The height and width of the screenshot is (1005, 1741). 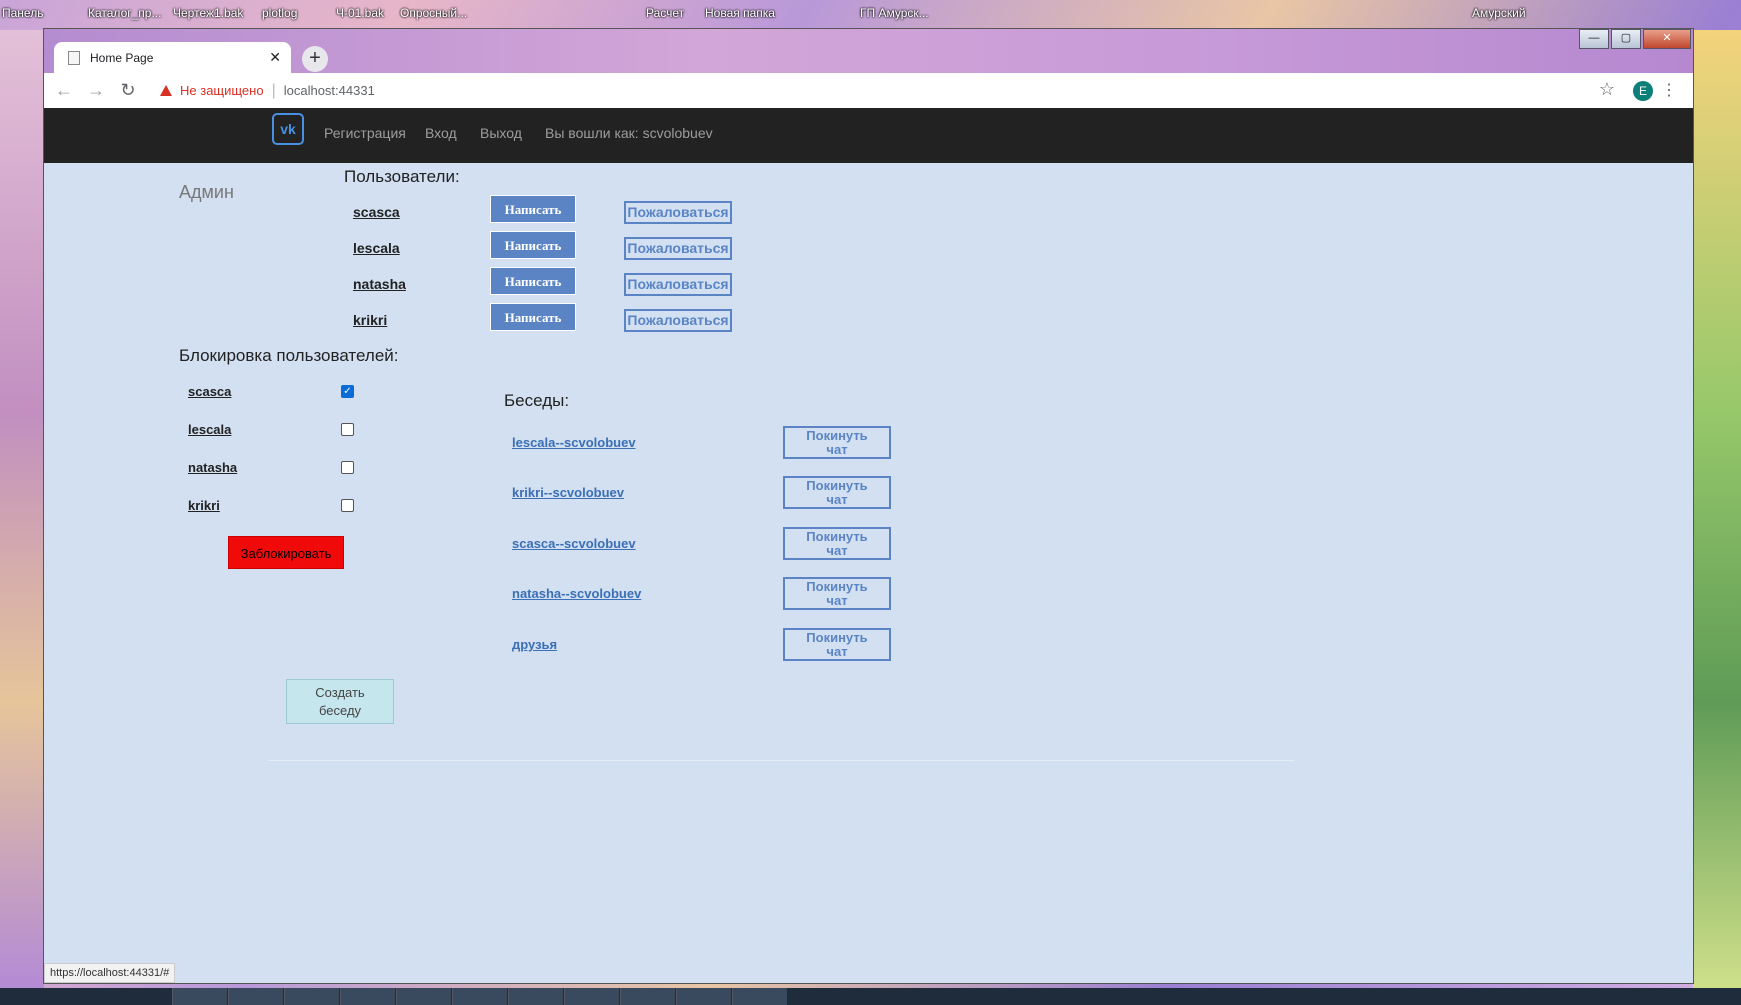 What do you see at coordinates (347, 467) in the screenshot?
I see `block-checkbox-natasha` at bounding box center [347, 467].